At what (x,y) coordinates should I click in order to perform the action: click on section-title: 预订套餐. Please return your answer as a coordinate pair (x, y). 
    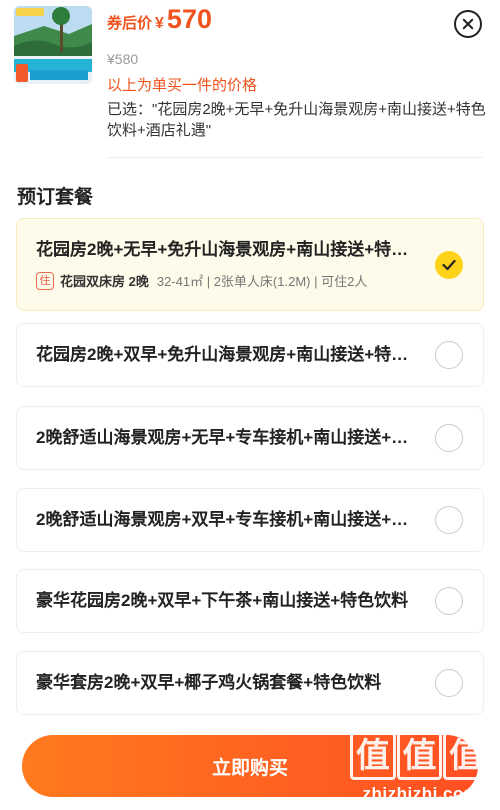
    Looking at the image, I should click on (55, 197).